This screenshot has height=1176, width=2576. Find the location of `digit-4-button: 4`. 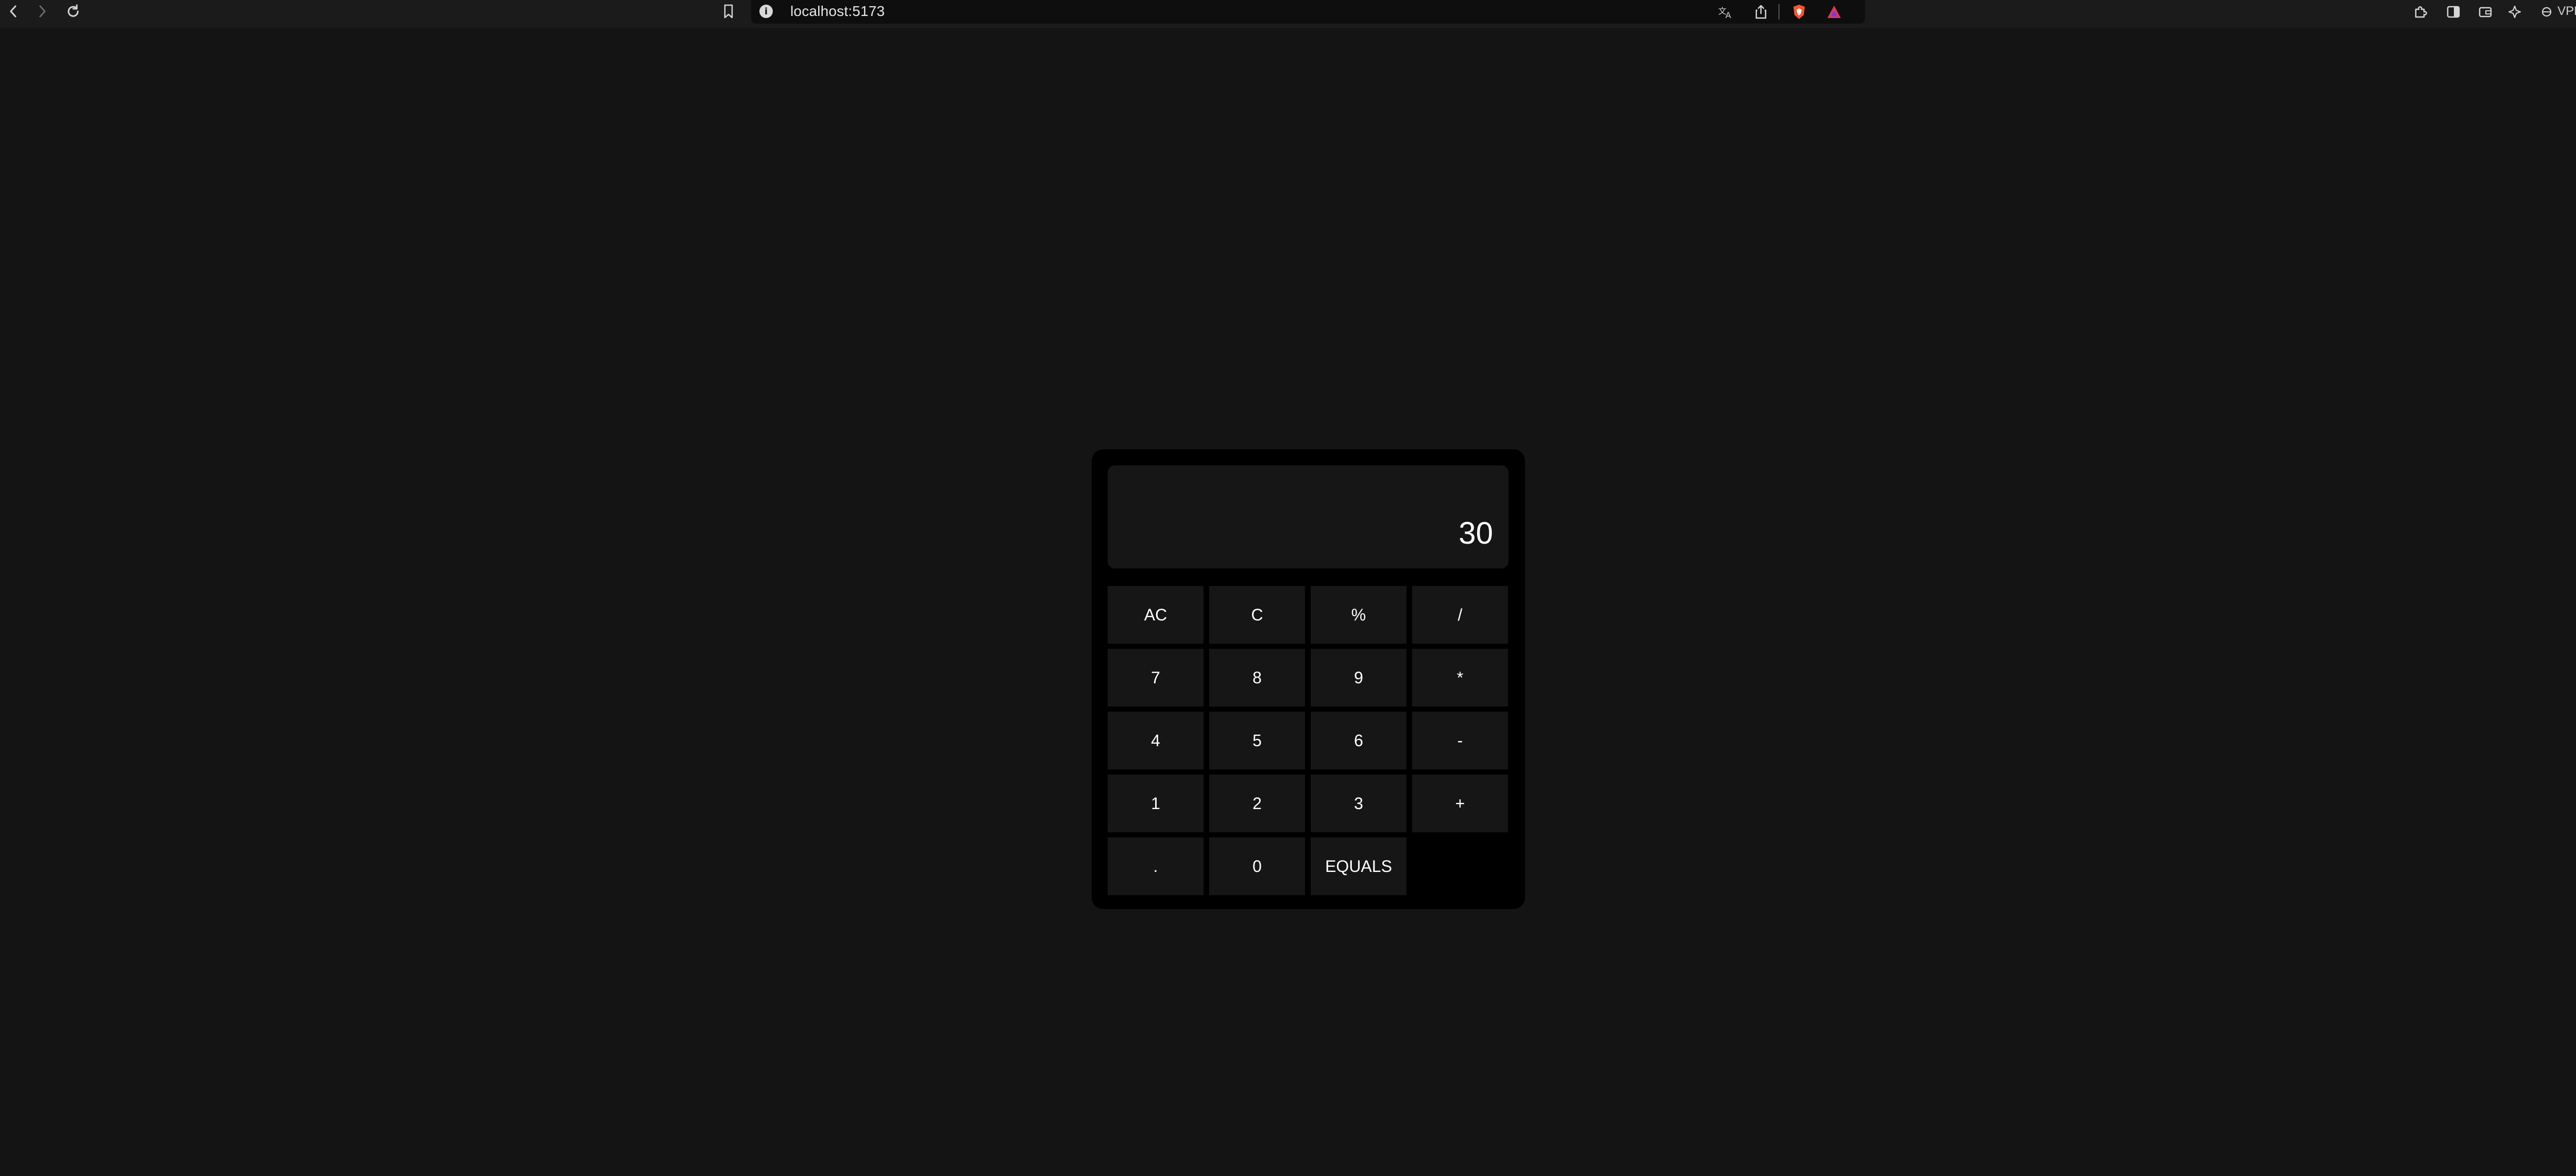

digit-4-button: 4 is located at coordinates (1156, 740).